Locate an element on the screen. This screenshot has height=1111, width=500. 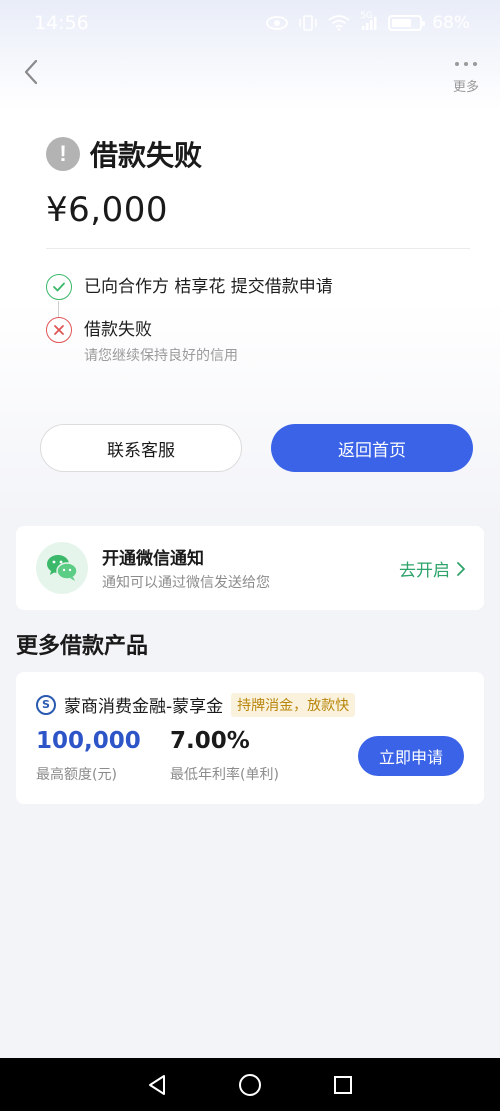
contact-service-button: 联系客服 is located at coordinates (141, 448).